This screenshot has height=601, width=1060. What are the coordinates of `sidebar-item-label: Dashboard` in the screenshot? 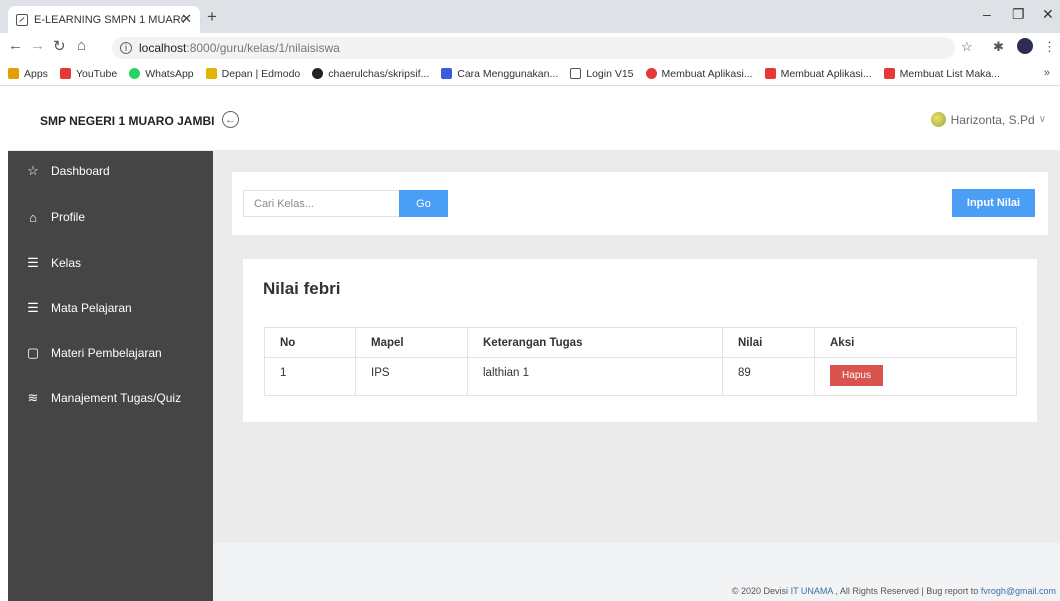 It's located at (80, 171).